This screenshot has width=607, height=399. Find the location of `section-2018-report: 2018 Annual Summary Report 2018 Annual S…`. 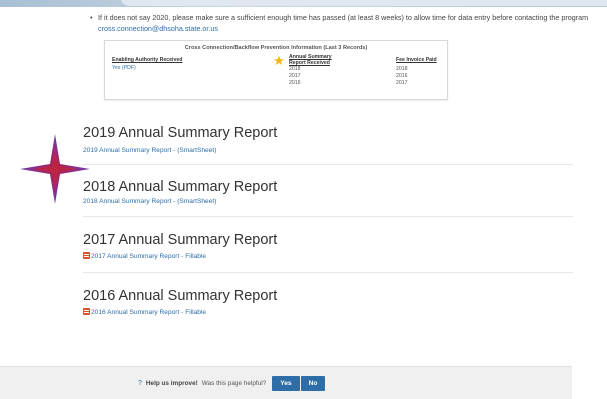

section-2018-report: 2018 Annual Summary Report 2018 Annual S… is located at coordinates (328, 192).